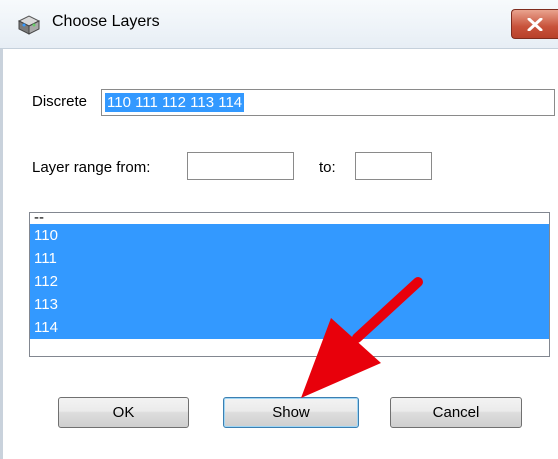 This screenshot has width=558, height=459. I want to click on cancel-button: Cancel, so click(456, 412).